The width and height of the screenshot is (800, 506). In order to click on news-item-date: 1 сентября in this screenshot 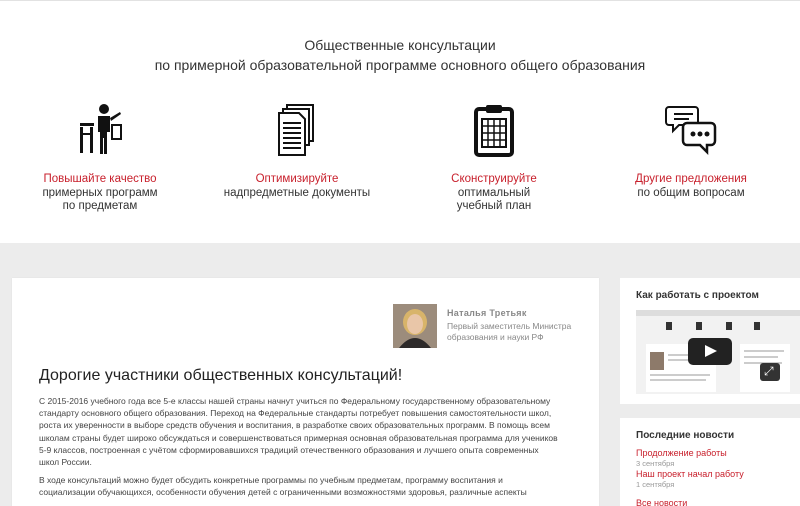, I will do `click(655, 484)`.